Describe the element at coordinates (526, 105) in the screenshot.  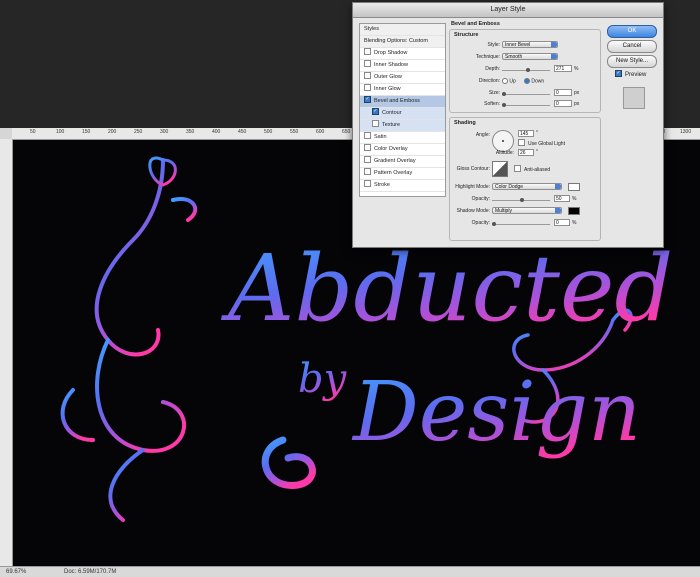
I see `soften-slider` at that location.